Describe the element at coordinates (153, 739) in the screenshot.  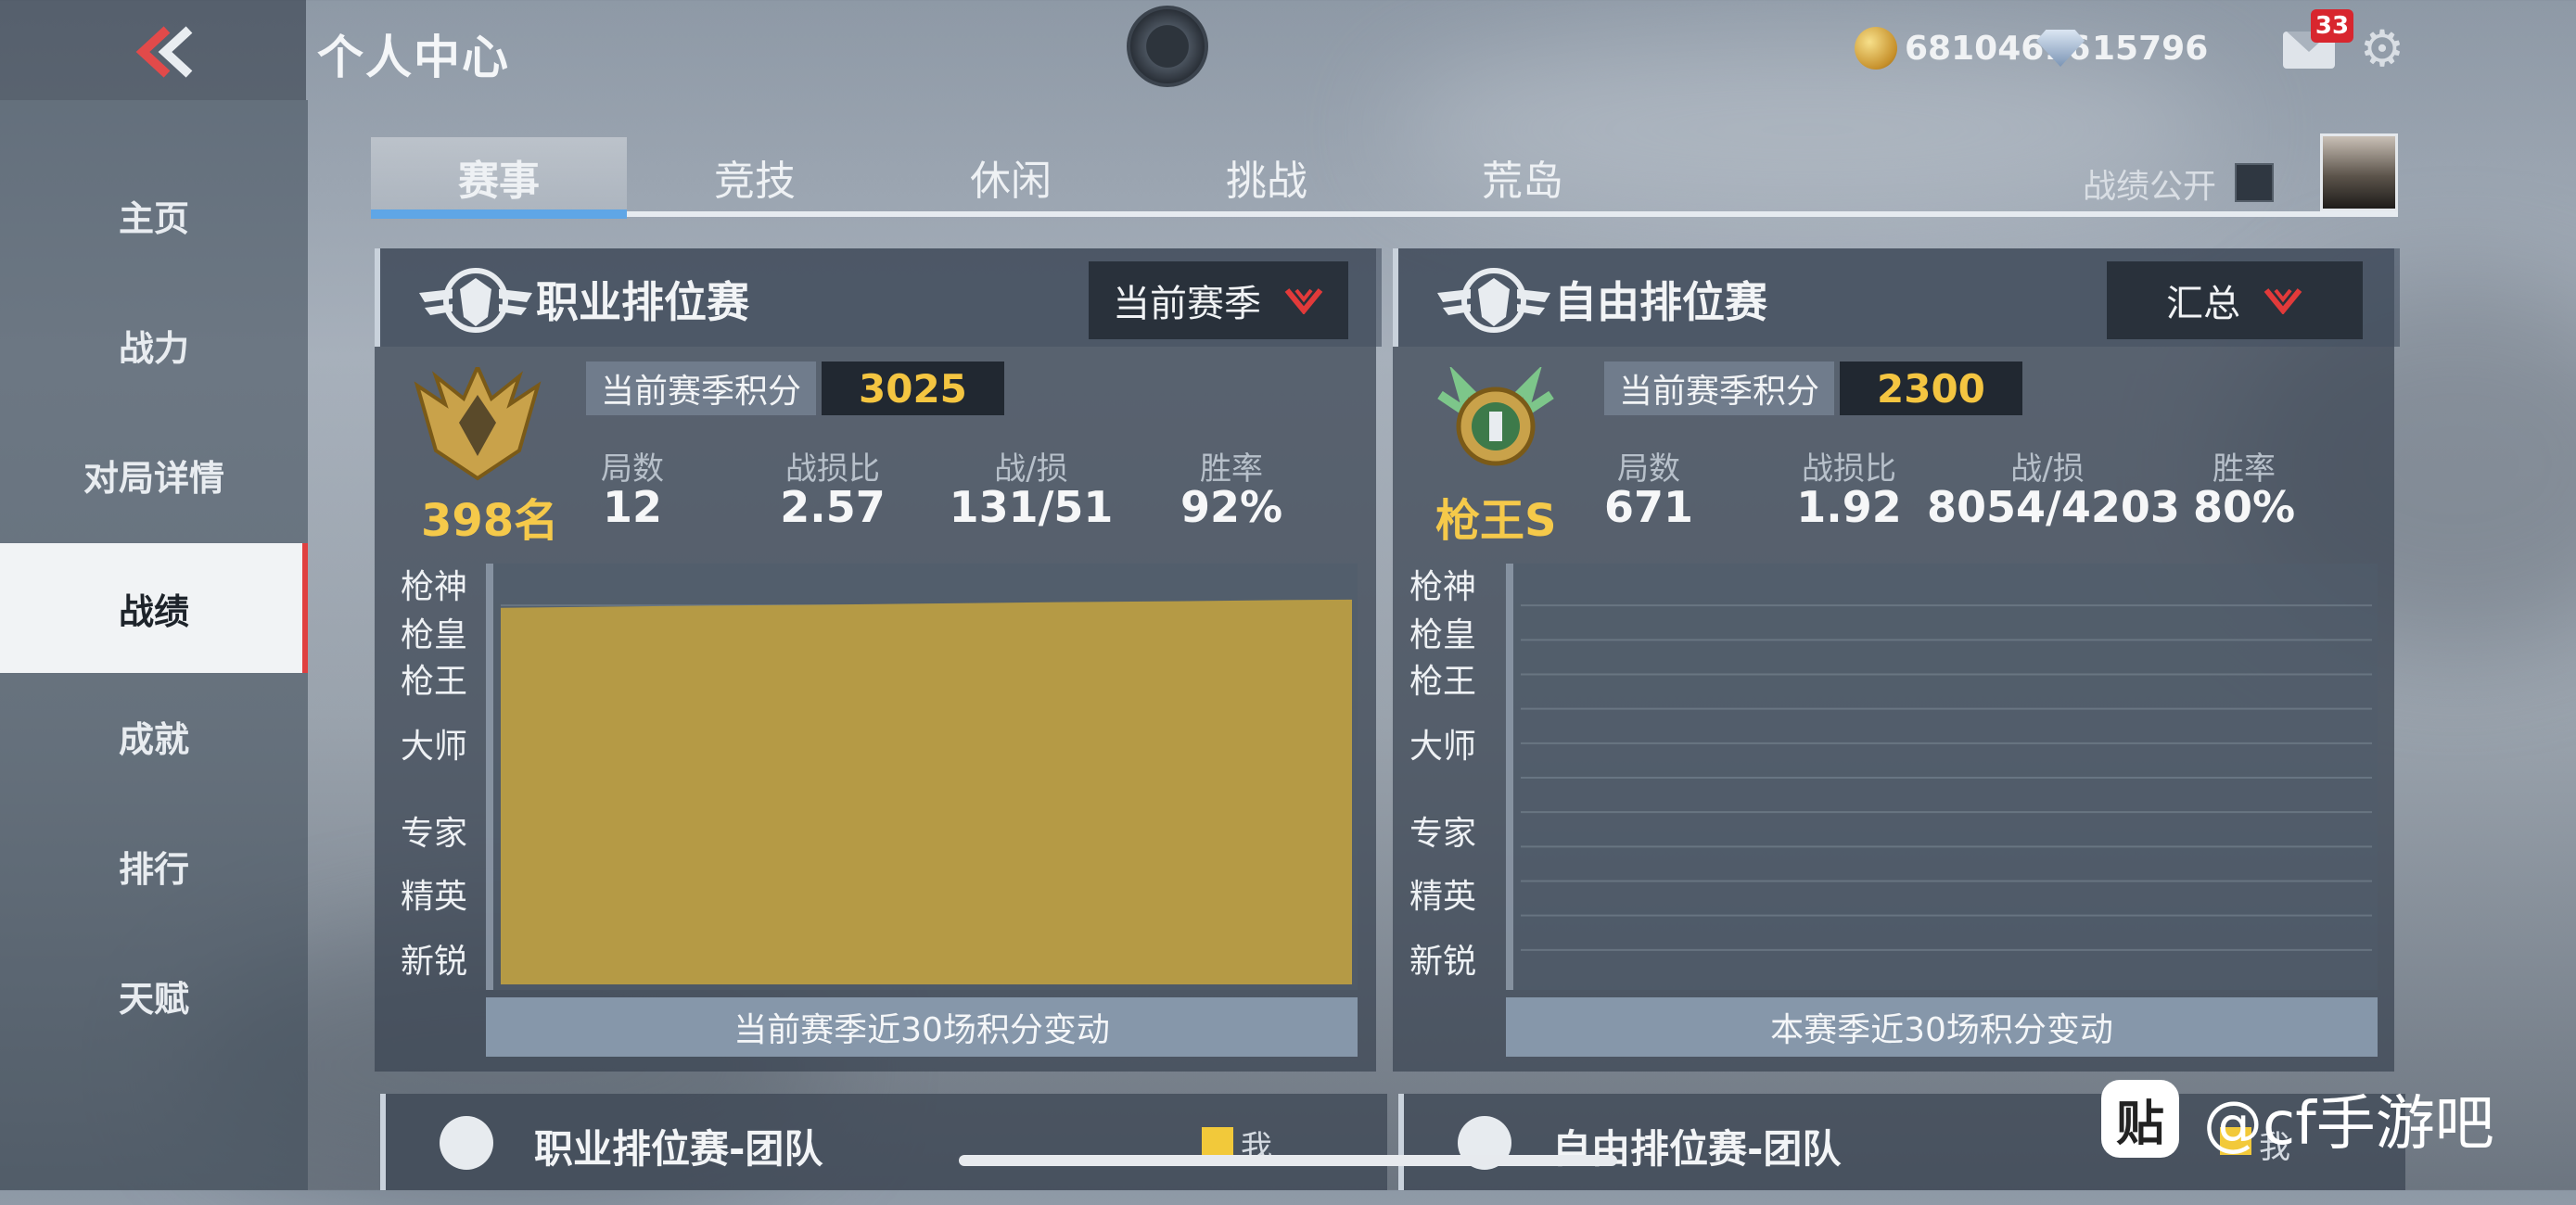
I see `sidebar-item-label: 成就` at that location.